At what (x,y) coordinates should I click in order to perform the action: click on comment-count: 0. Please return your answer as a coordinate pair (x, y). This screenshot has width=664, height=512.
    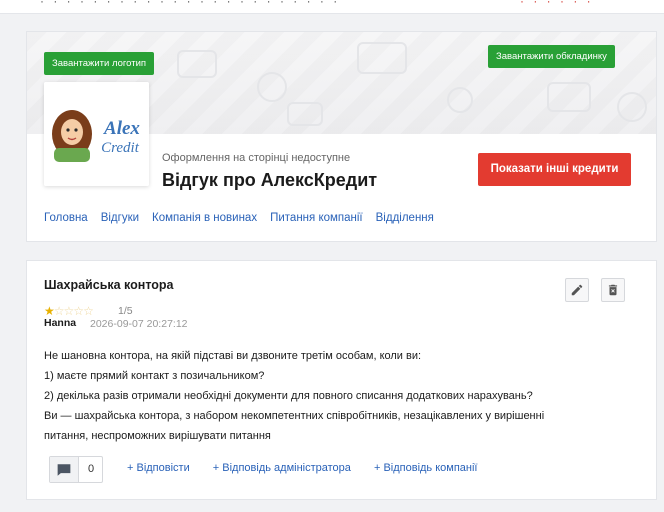
    Looking at the image, I should click on (91, 469).